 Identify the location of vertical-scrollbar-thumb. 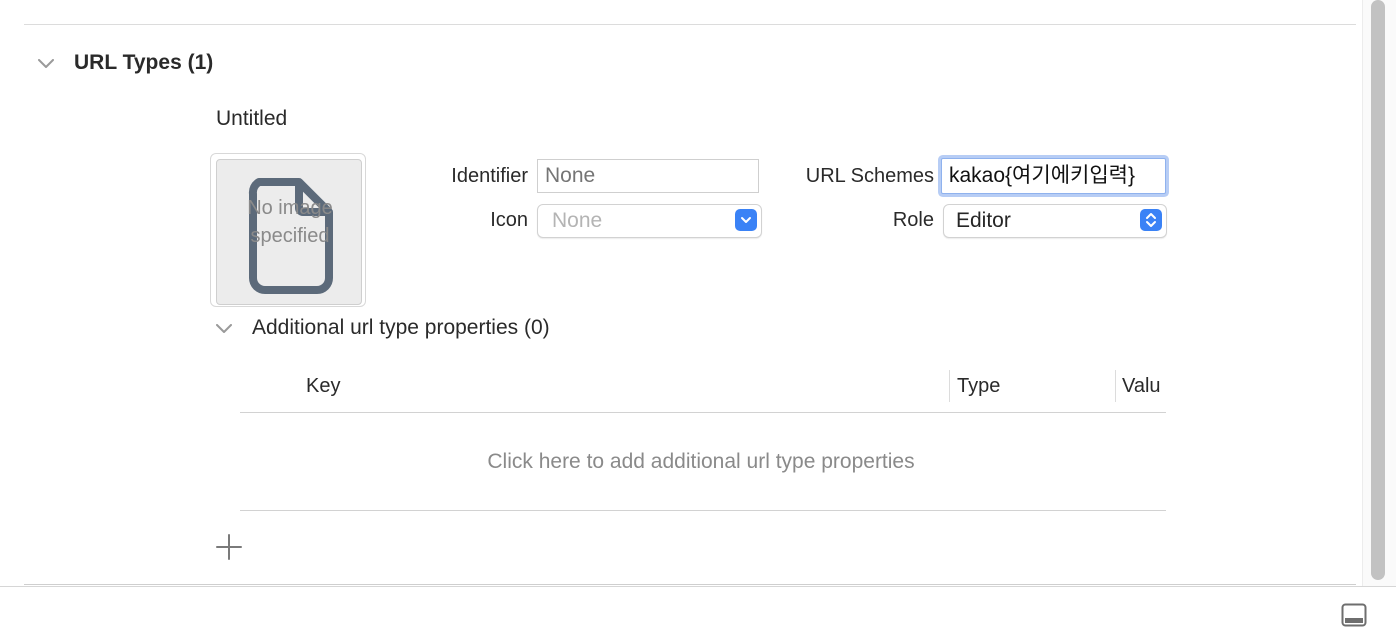
(1378, 290).